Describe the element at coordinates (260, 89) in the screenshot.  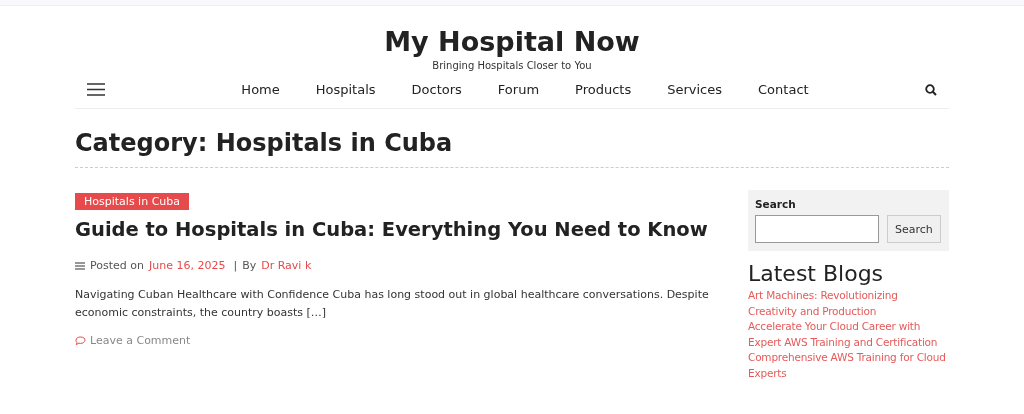
I see `nav-link: Home` at that location.